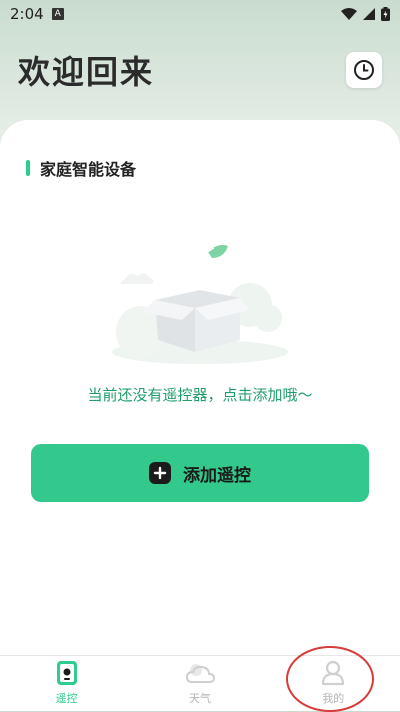 Image resolution: width=400 pixels, height=712 pixels. I want to click on status-left: 2:04 A, so click(37, 14).